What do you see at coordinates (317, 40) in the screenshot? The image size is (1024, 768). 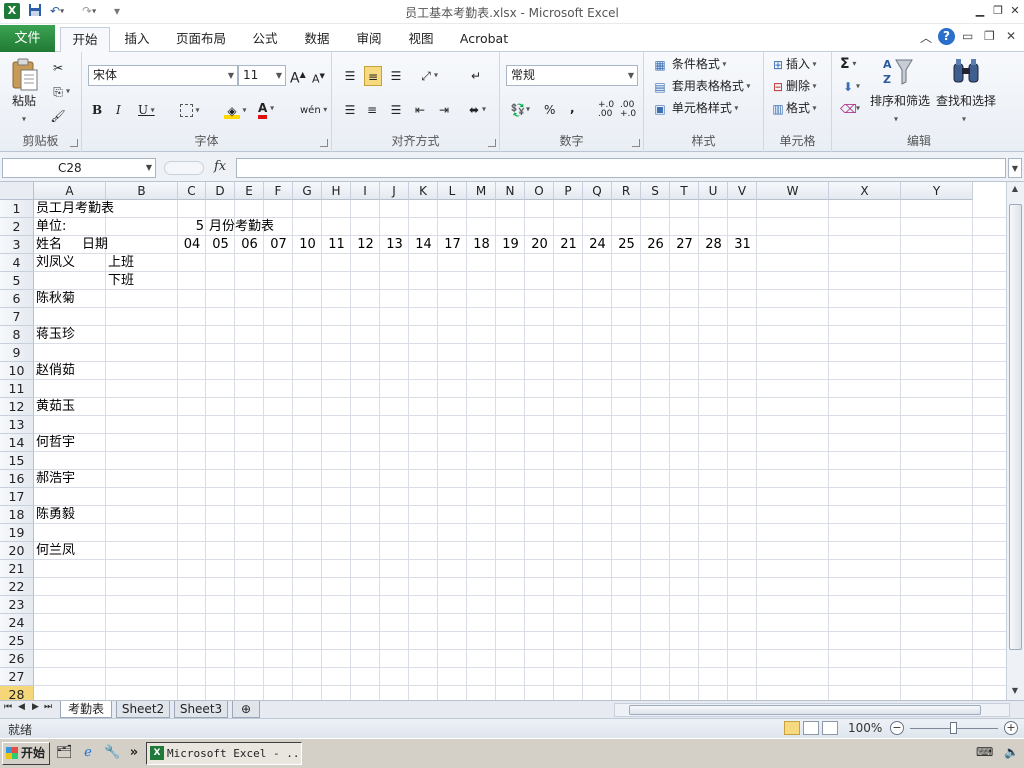 I see `tab-data: 数据` at bounding box center [317, 40].